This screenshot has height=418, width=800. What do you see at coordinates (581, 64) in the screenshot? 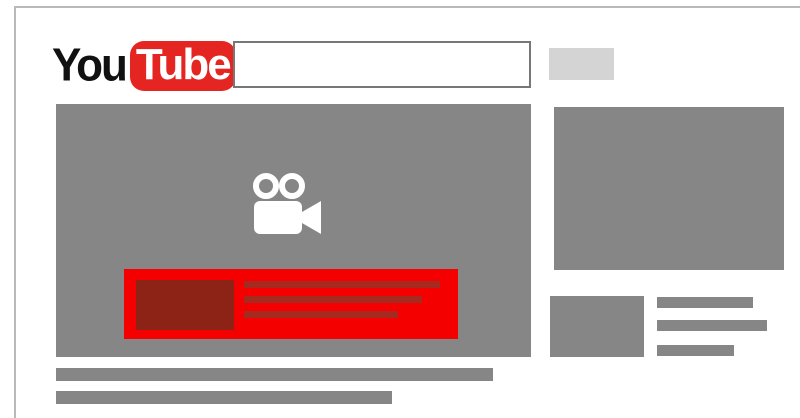
I see `search-button` at bounding box center [581, 64].